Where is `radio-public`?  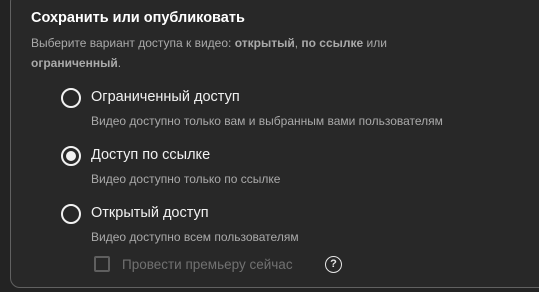
radio-public is located at coordinates (71, 214).